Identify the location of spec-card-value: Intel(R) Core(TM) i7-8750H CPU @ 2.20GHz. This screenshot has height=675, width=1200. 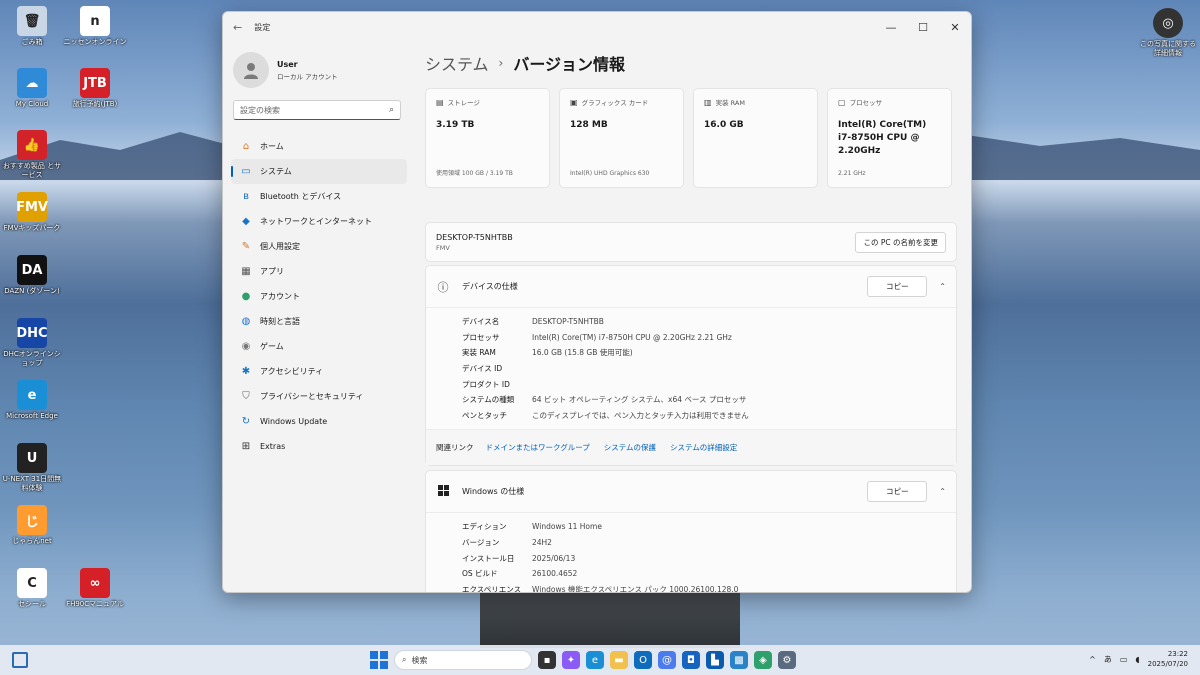
(882, 138).